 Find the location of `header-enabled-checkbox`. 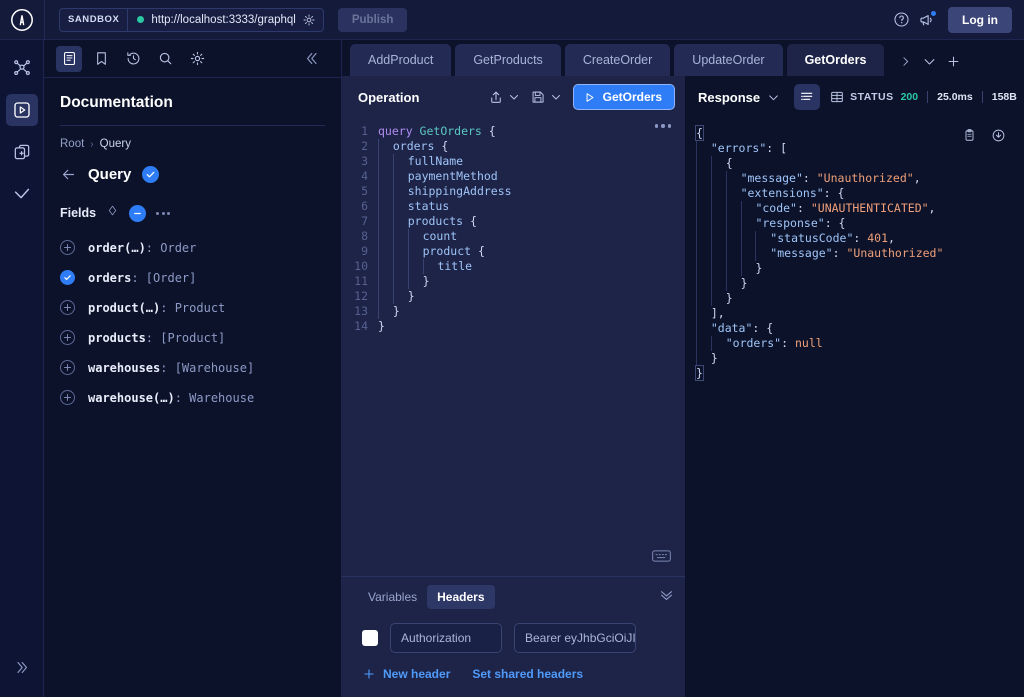

header-enabled-checkbox is located at coordinates (370, 638).